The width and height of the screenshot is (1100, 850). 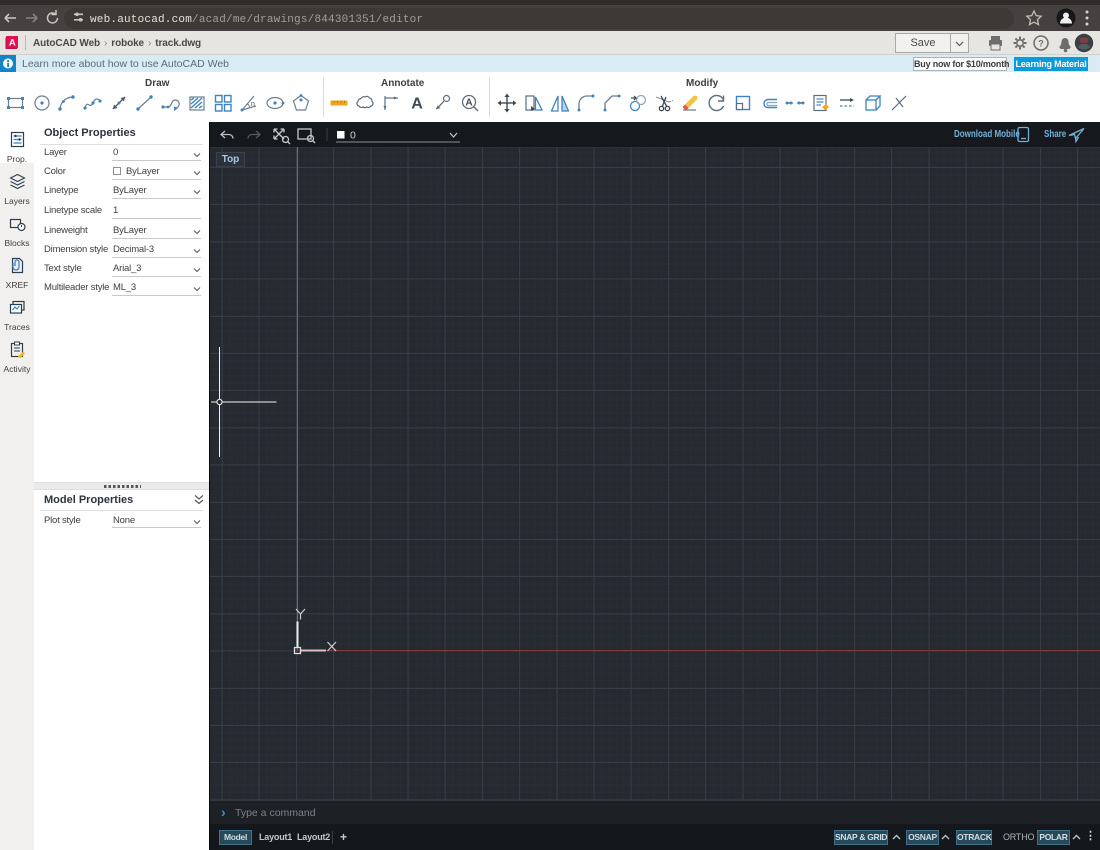 What do you see at coordinates (353, 136) in the screenshot?
I see `svg-text: 0` at bounding box center [353, 136].